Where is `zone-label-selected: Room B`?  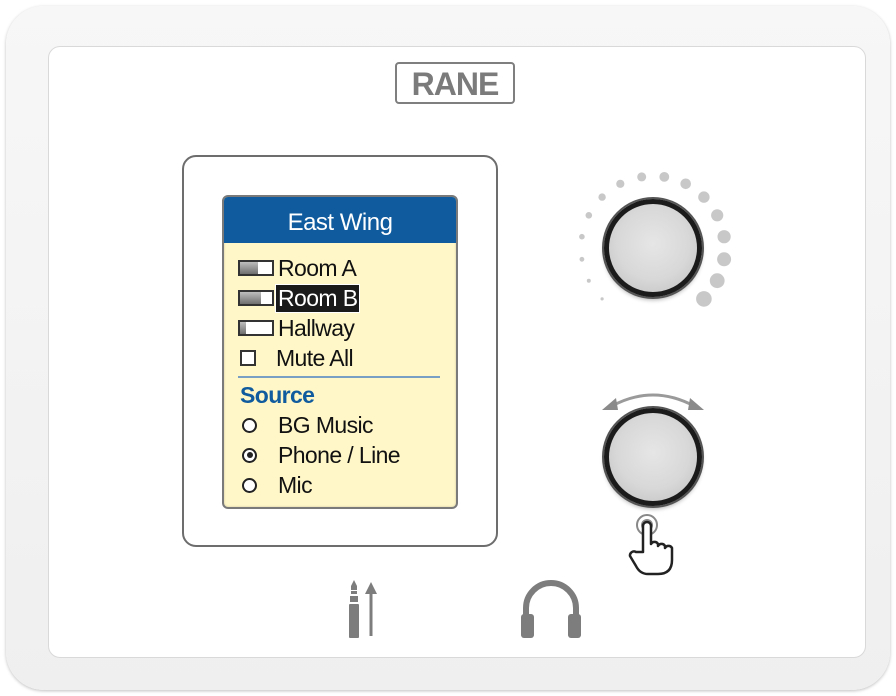
zone-label-selected: Room B is located at coordinates (317, 298).